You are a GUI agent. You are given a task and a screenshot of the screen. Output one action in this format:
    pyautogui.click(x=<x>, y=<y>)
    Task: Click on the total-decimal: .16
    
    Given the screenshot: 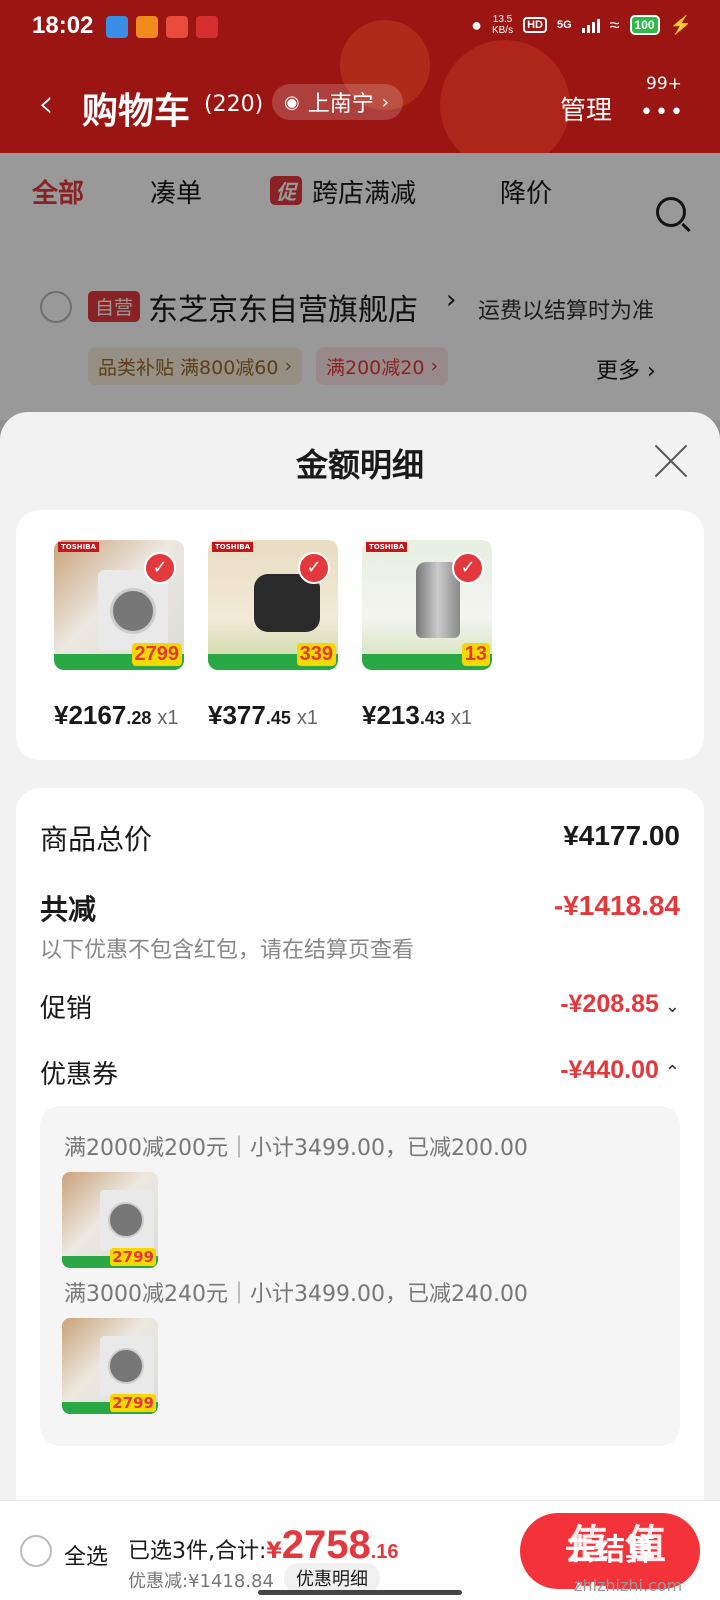 What is the action you would take?
    pyautogui.click(x=384, y=1552)
    